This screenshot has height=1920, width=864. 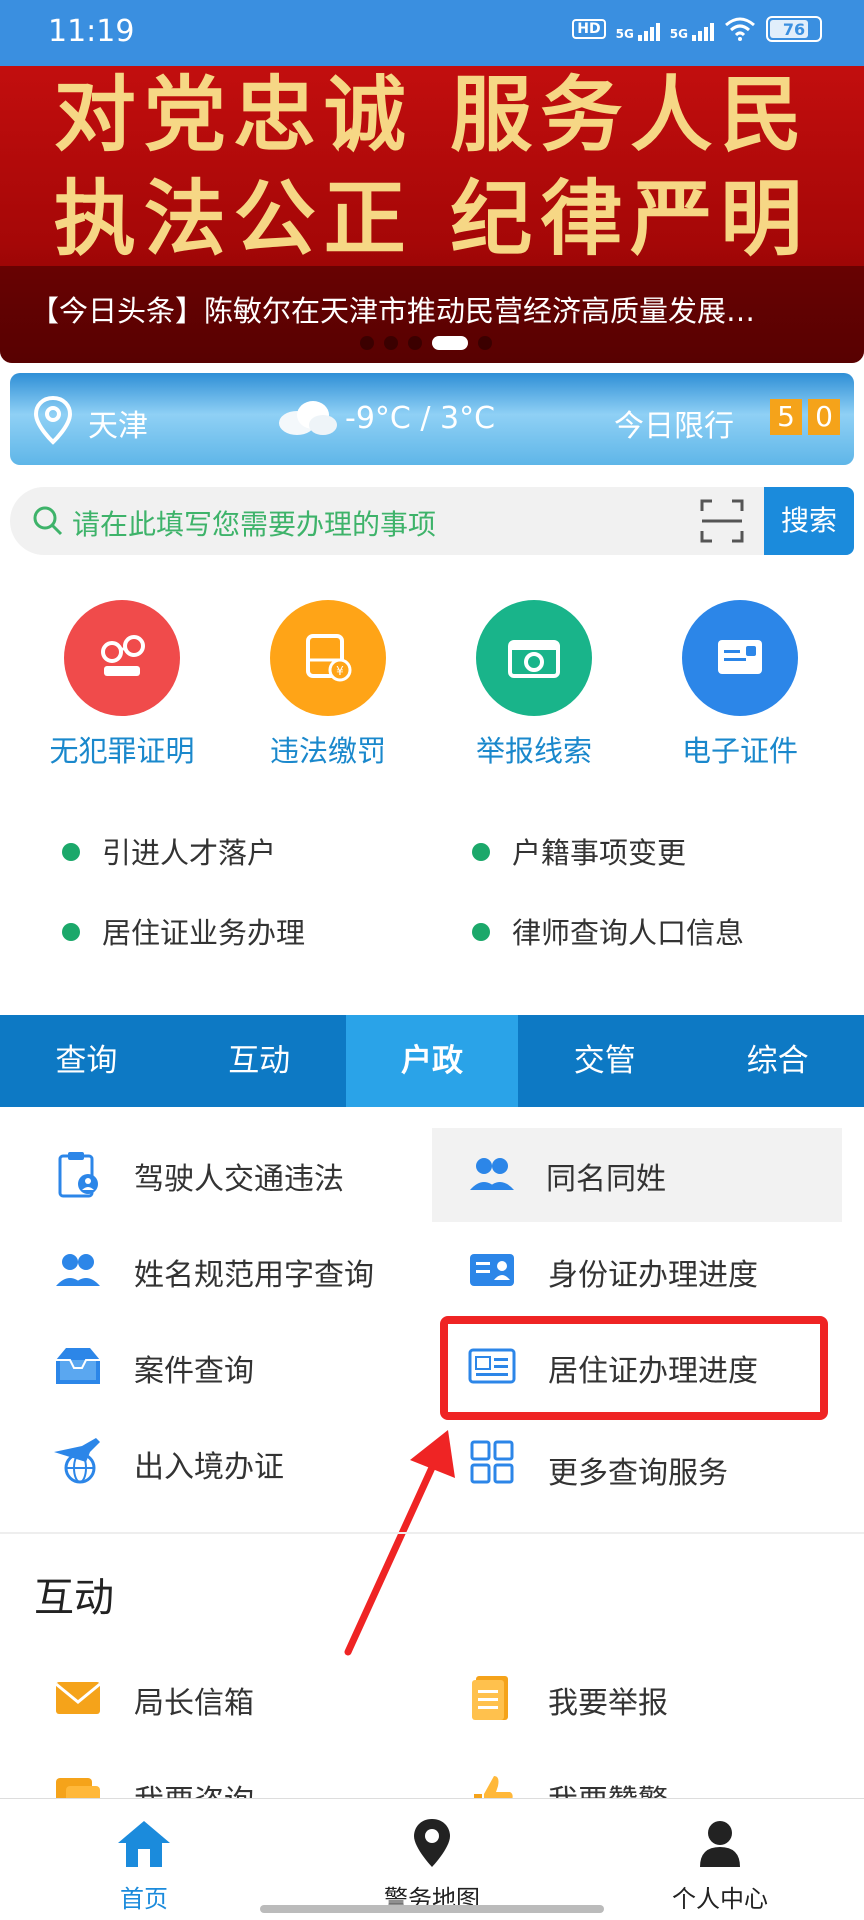 What do you see at coordinates (183, 931) in the screenshot?
I see `quick-link: 居住证业务办理` at bounding box center [183, 931].